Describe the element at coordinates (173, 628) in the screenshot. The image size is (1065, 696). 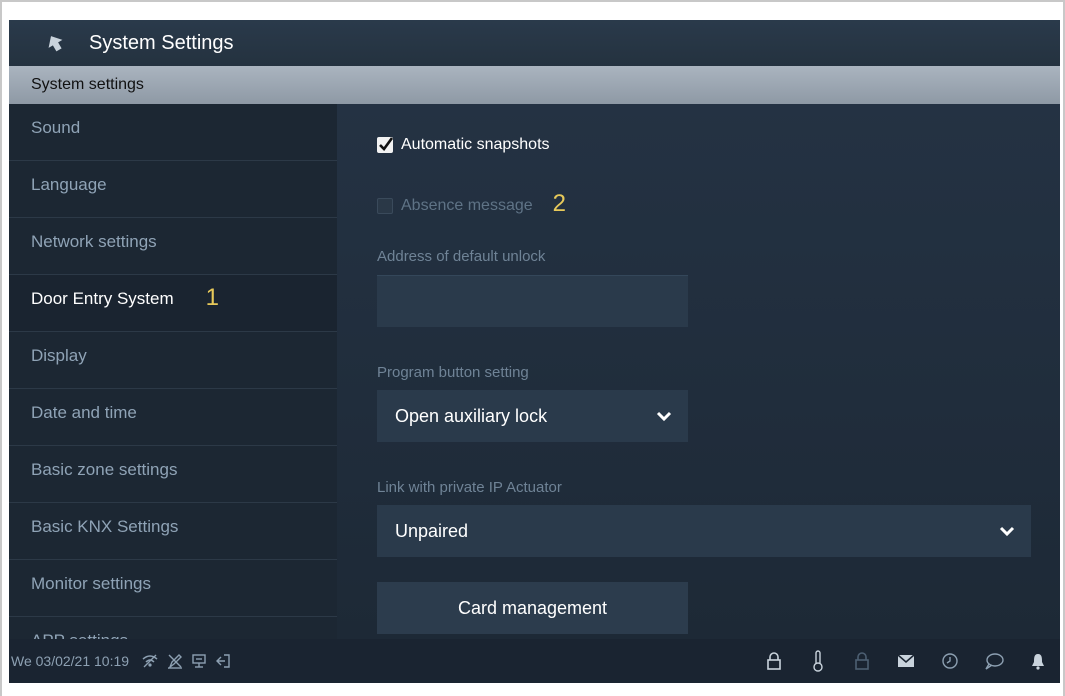
I see `sidebar-item-app-settings: APP settings` at that location.